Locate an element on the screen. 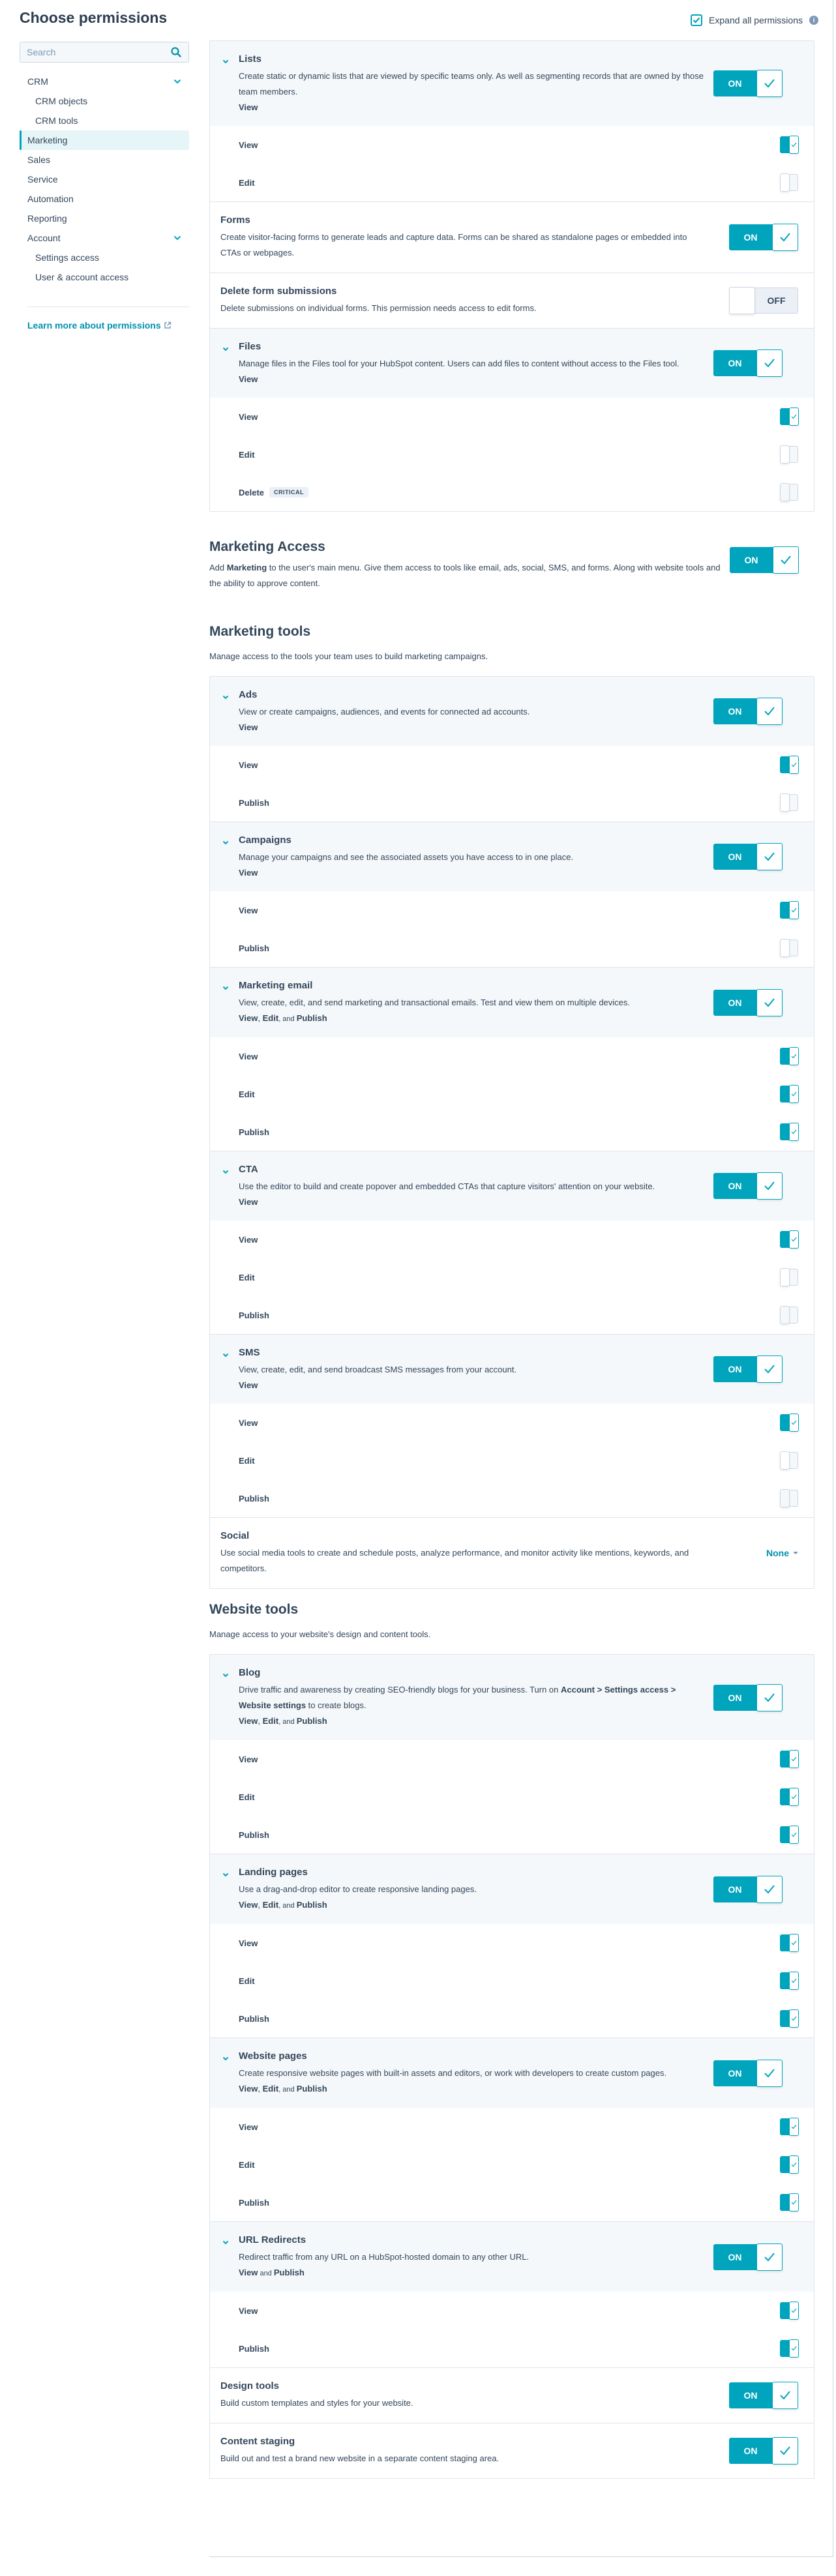 Image resolution: width=836 pixels, height=2576 pixels. design-tools-toggle: ON is located at coordinates (763, 2395).